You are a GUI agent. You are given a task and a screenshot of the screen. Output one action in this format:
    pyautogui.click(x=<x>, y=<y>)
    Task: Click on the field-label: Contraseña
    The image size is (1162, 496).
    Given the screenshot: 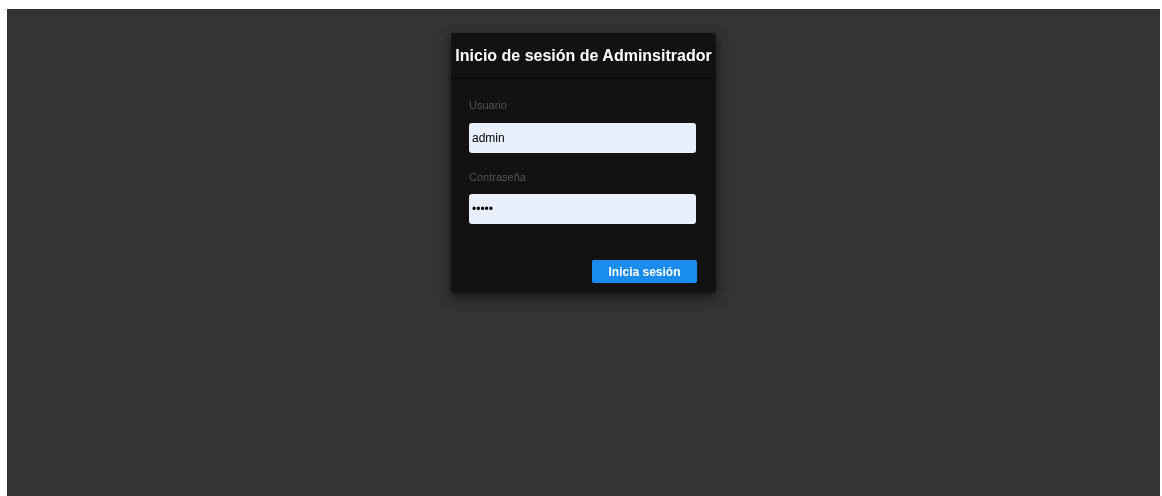 What is the action you would take?
    pyautogui.click(x=498, y=177)
    